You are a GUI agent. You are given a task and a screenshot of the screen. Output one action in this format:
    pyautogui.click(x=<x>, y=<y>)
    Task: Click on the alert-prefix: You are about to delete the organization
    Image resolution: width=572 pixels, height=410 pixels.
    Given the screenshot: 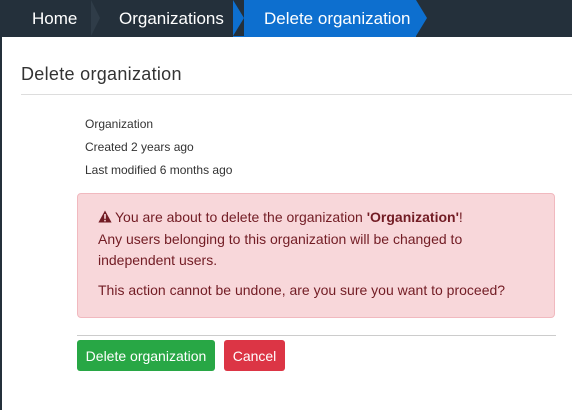 What is the action you would take?
    pyautogui.click(x=241, y=217)
    